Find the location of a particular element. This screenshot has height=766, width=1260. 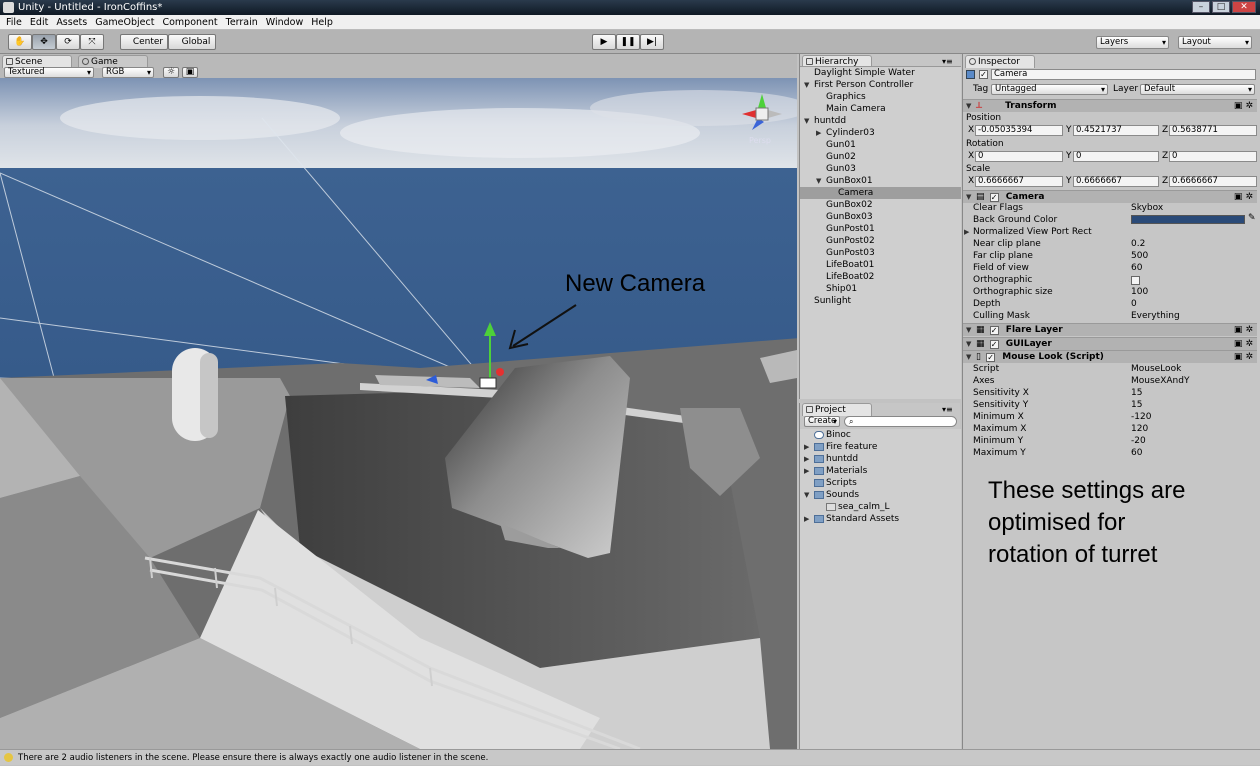

project-item: ▶ Standard Assets is located at coordinates (849, 519).